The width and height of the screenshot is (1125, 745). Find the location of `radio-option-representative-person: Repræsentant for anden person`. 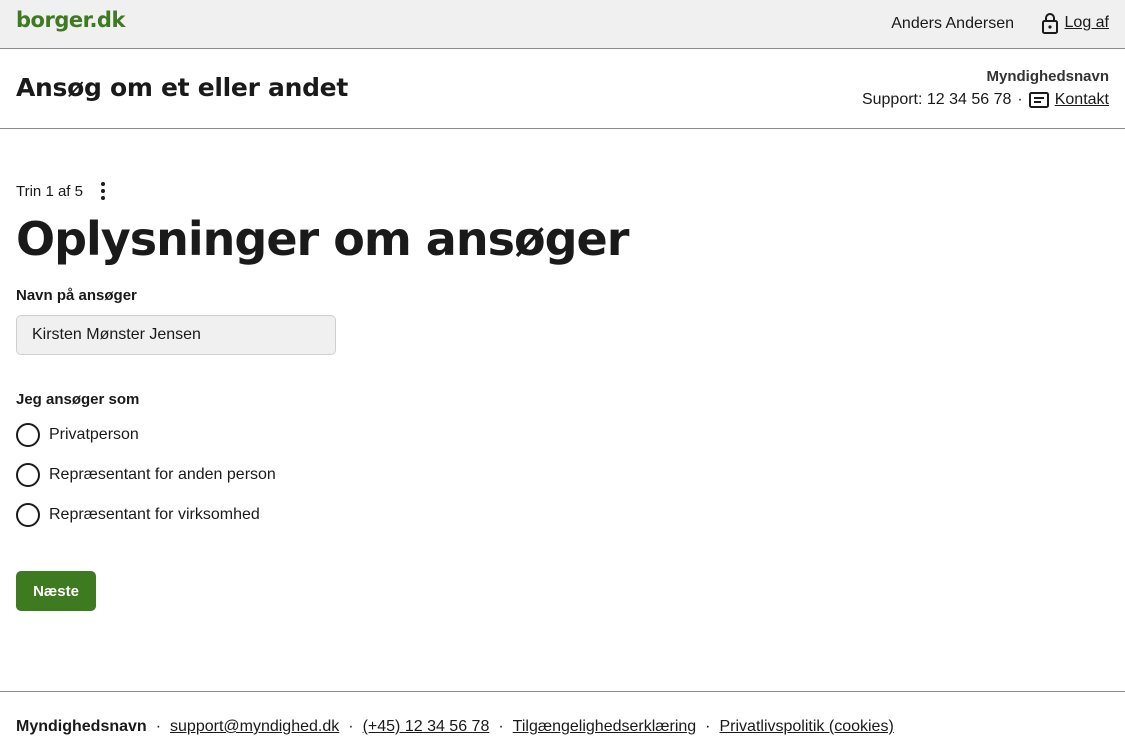

radio-option-representative-person: Repræsentant for anden person is located at coordinates (146, 475).